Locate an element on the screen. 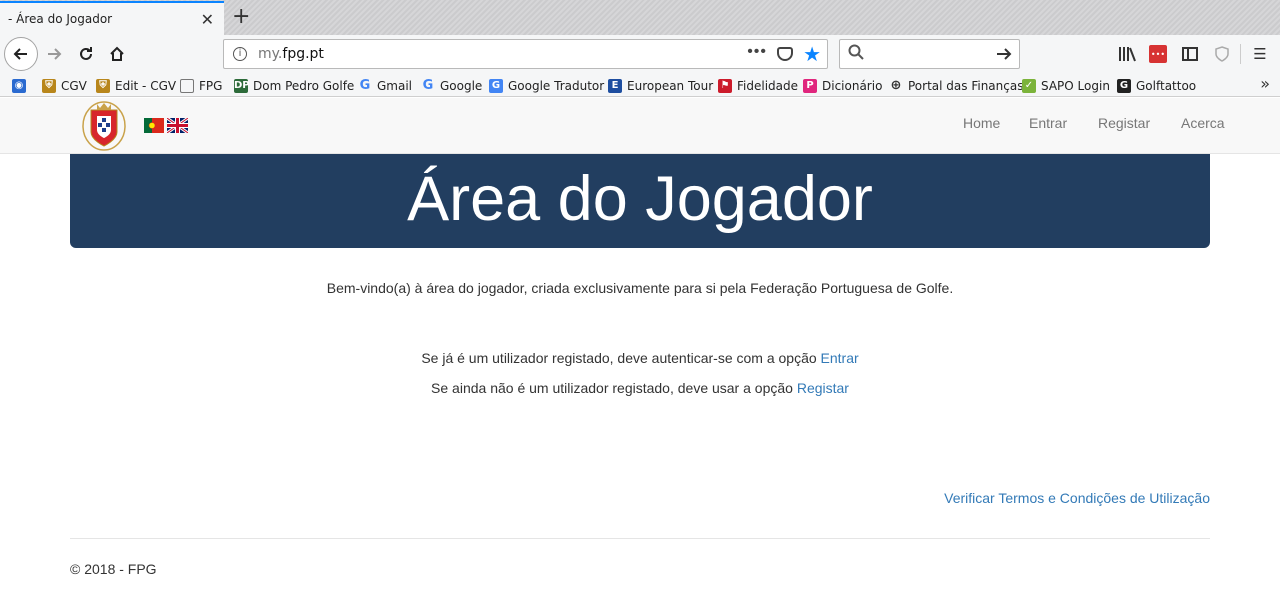  page-title: Área do Jogador is located at coordinates (640, 199).